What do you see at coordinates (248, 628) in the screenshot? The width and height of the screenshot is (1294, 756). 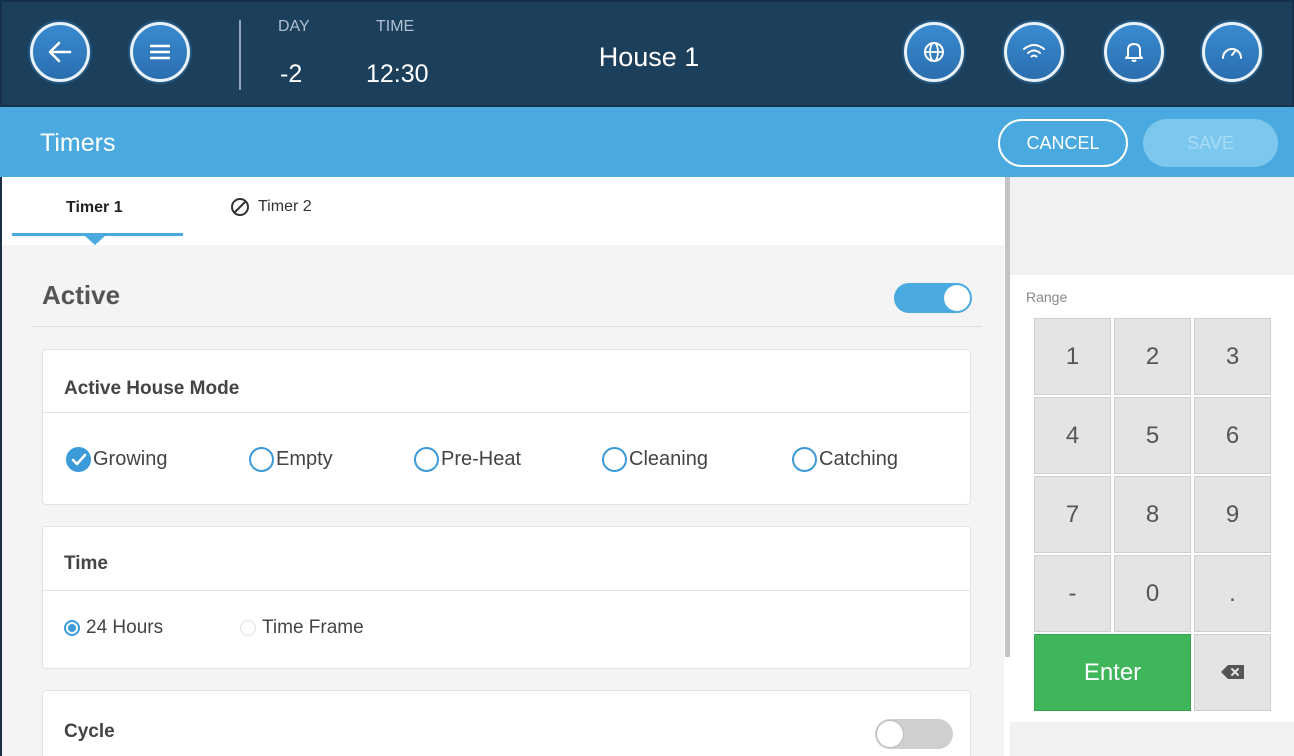 I see `radio-unselected-icon` at bounding box center [248, 628].